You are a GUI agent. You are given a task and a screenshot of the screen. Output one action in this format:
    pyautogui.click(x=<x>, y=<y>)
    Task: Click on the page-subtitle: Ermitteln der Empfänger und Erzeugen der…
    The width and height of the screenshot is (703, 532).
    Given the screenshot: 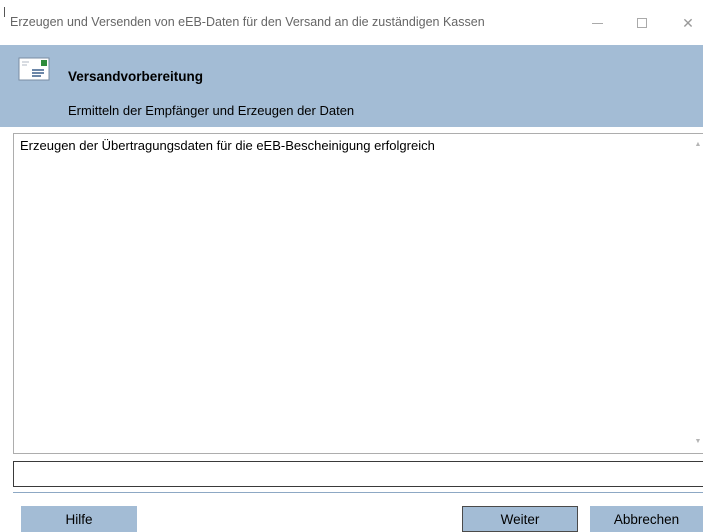 What is the action you would take?
    pyautogui.click(x=211, y=110)
    